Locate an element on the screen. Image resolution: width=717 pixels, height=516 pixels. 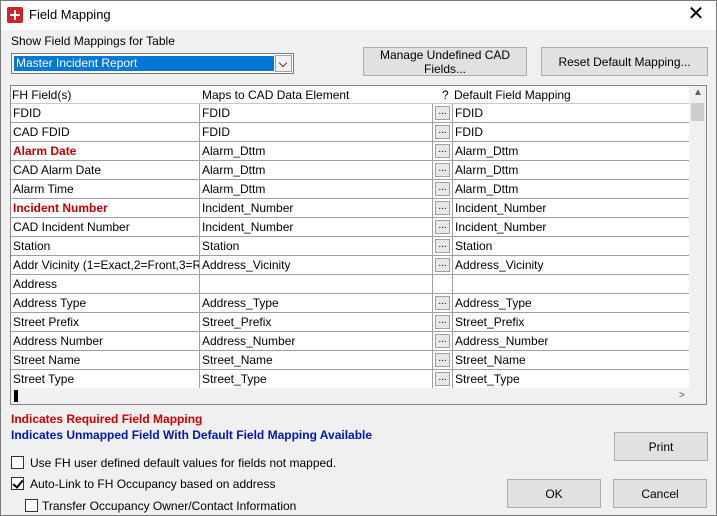
scroll-up-icon: ▲ is located at coordinates (698, 92).